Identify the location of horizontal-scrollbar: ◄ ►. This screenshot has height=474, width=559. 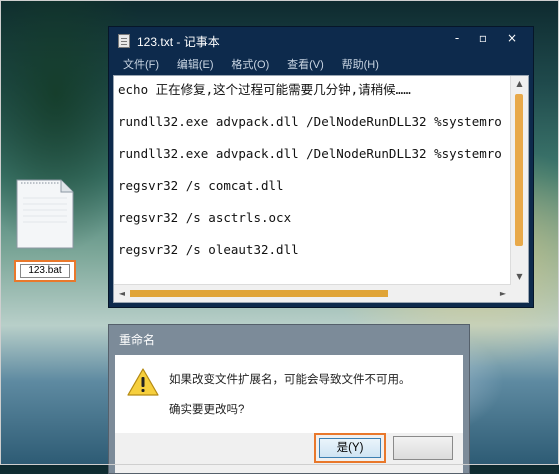
(312, 293).